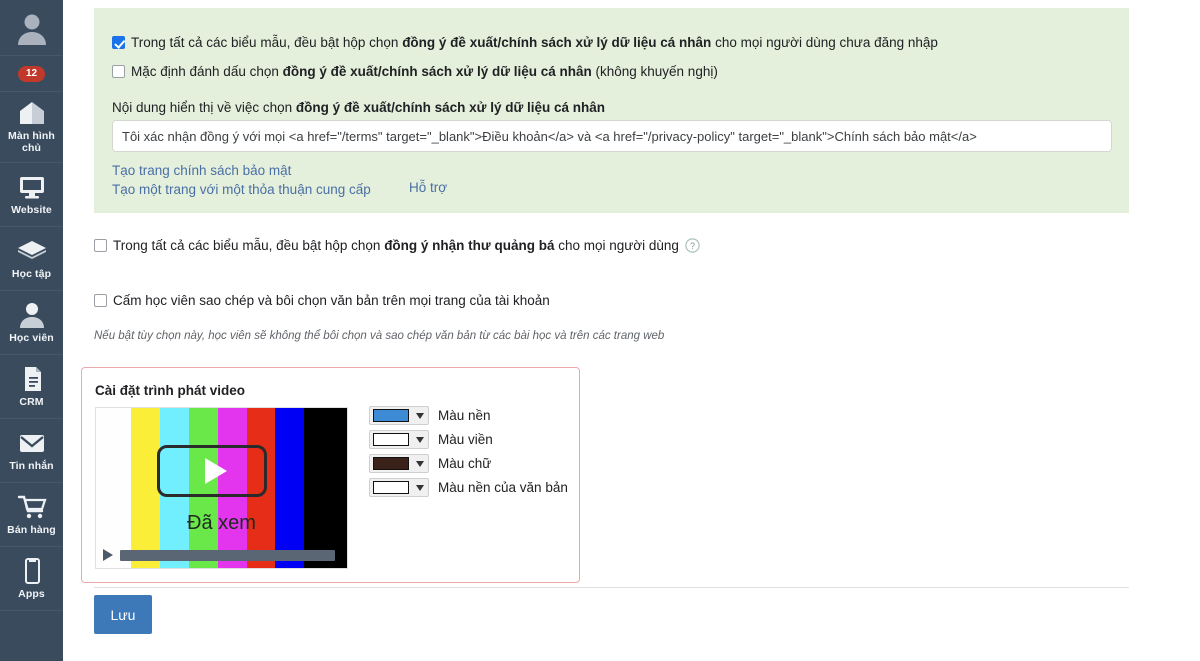  I want to click on swatch-label: Màu viền, so click(465, 439).